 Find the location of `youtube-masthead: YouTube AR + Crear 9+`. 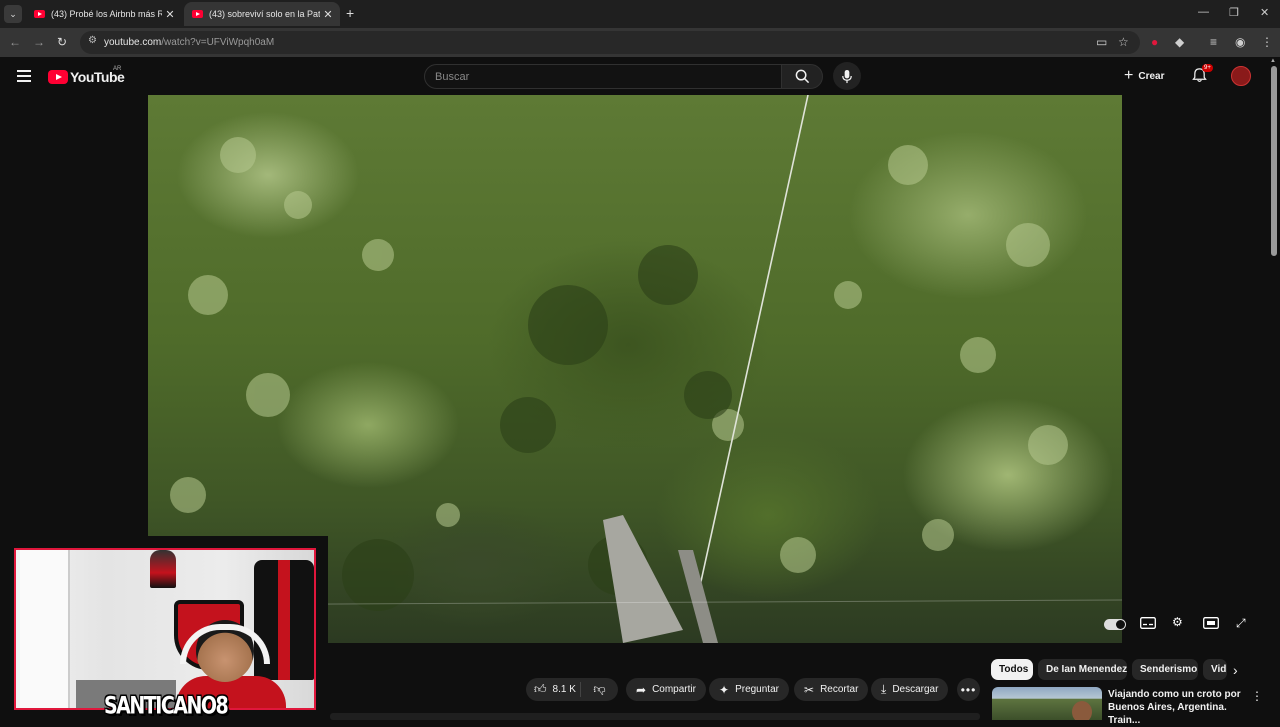

youtube-masthead: YouTube AR + Crear 9+ is located at coordinates (640, 76).